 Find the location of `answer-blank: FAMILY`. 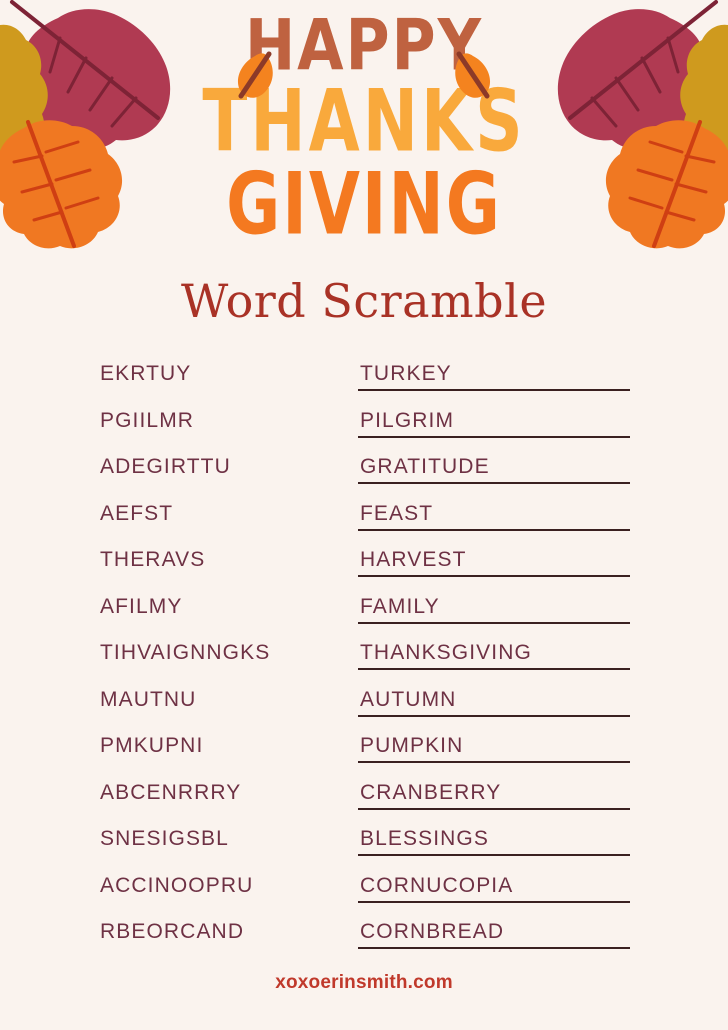

answer-blank: FAMILY is located at coordinates (494, 606).